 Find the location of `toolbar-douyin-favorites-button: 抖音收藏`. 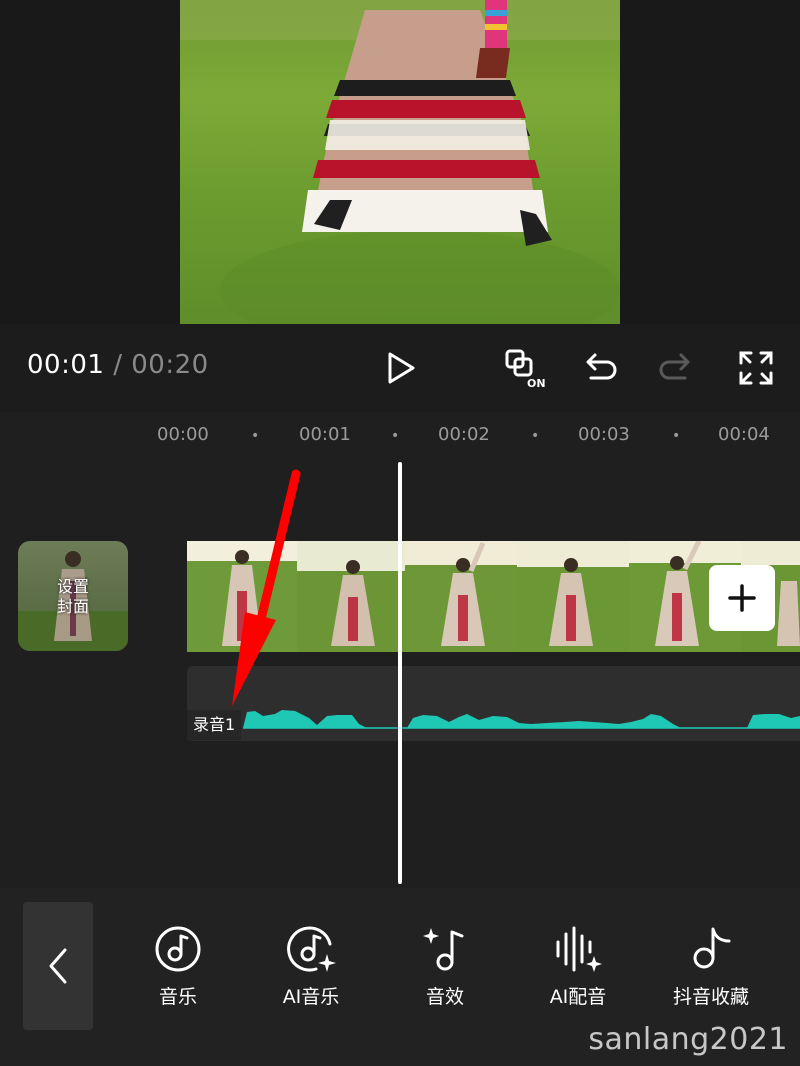

toolbar-douyin-favorites-button: 抖音收藏 is located at coordinates (711, 966).